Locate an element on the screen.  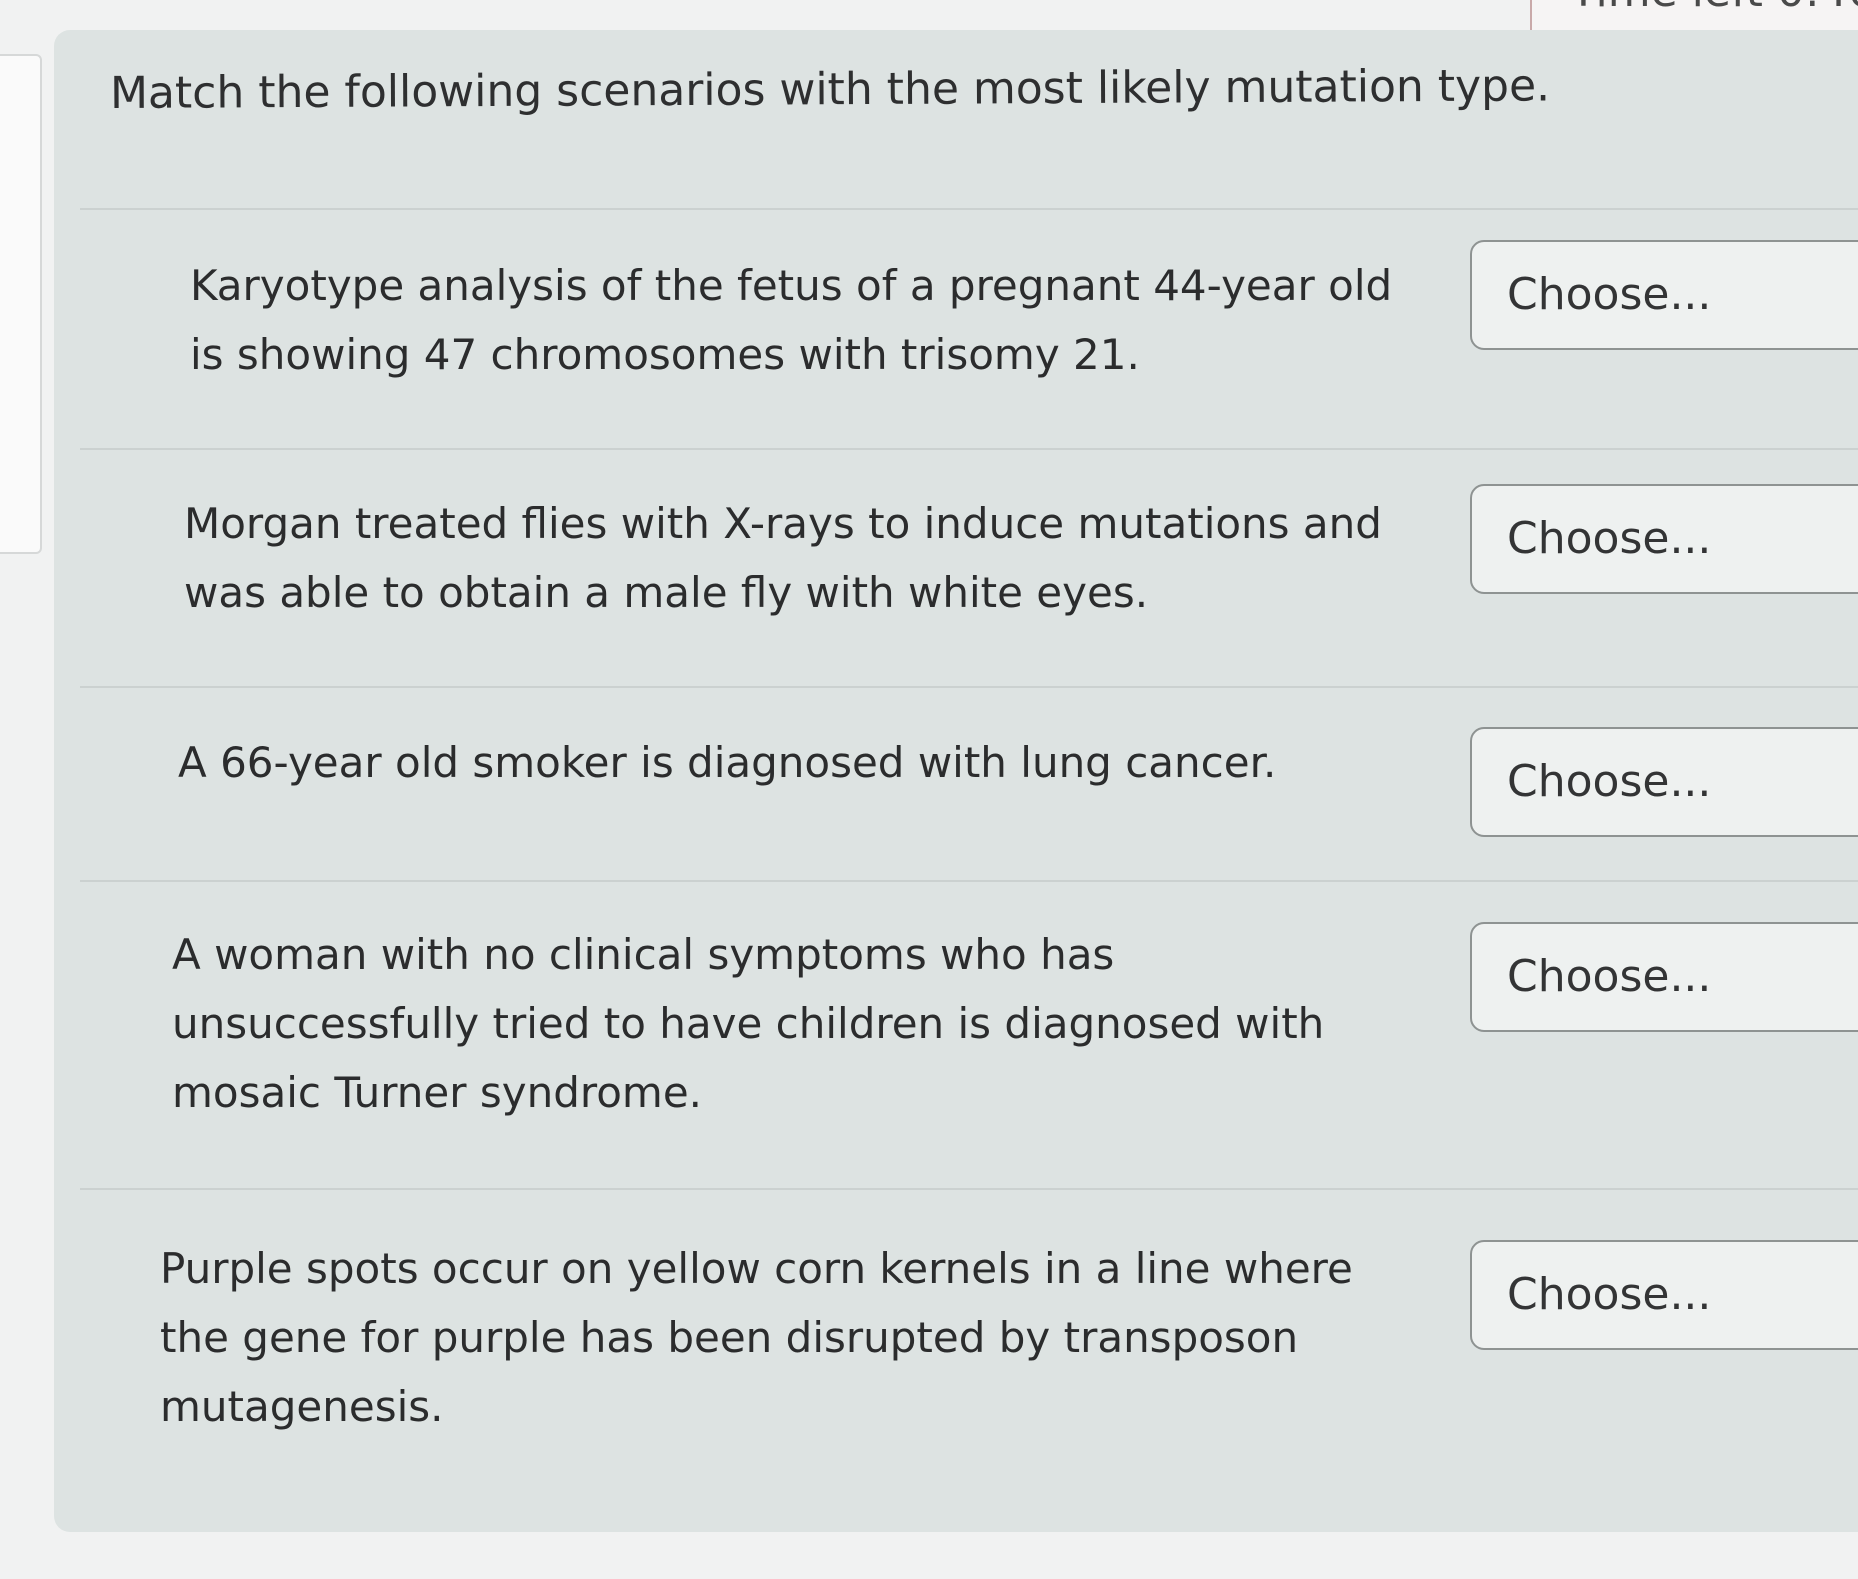
question-5-line-3: mutagenesis. is located at coordinates (302, 1406).